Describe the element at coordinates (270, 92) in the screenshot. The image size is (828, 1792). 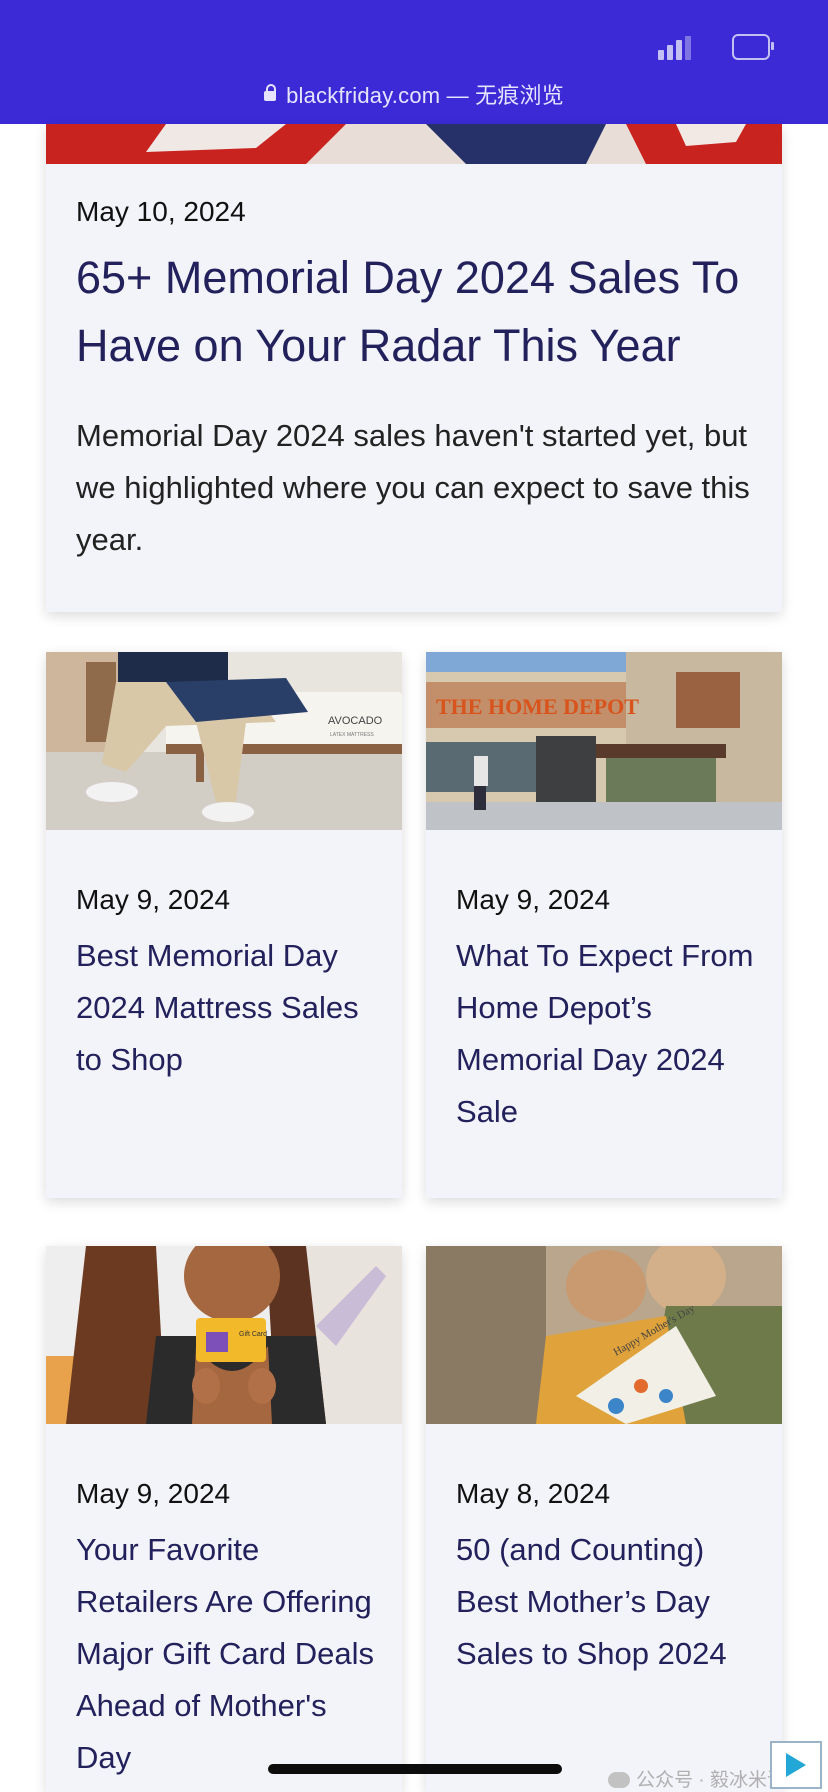
I see `lock-icon` at that location.